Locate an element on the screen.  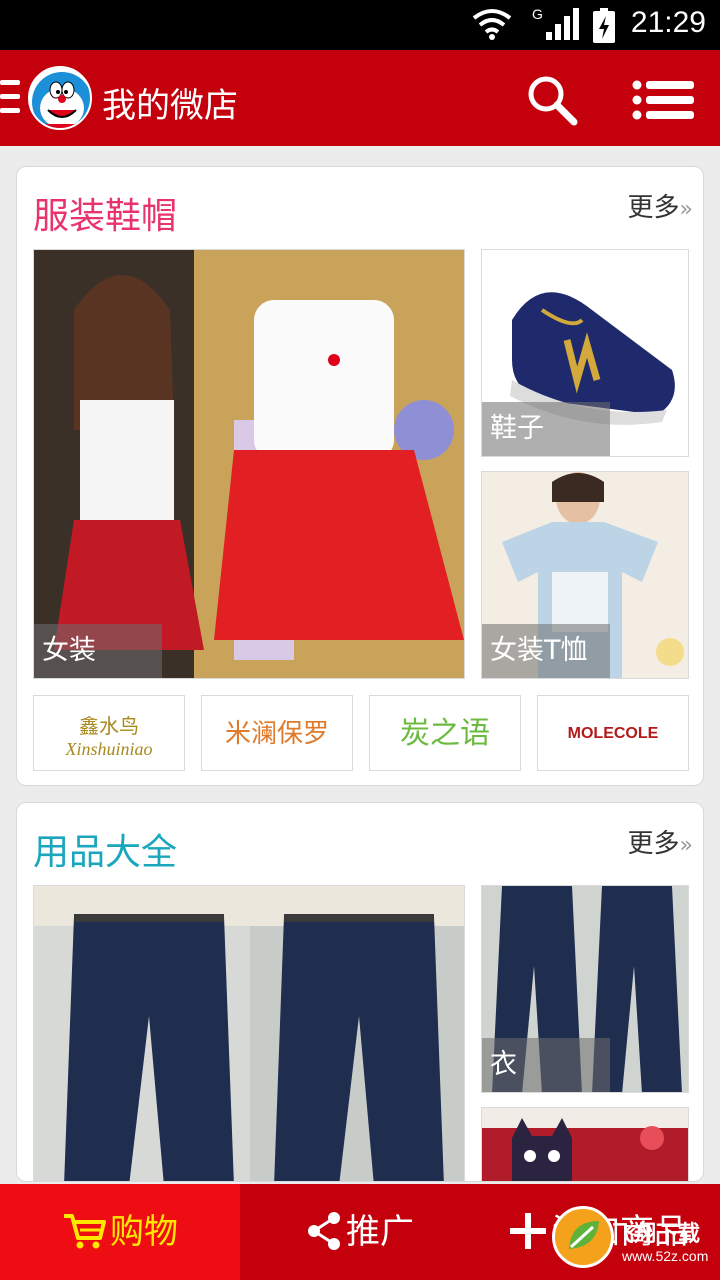
page-title: 我的微店 is located at coordinates (170, 106).